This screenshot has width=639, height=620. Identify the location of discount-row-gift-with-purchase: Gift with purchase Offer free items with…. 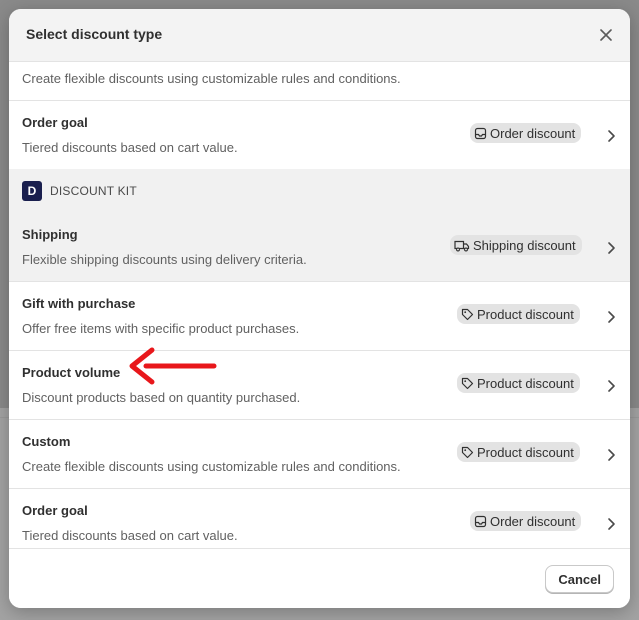
(319, 316).